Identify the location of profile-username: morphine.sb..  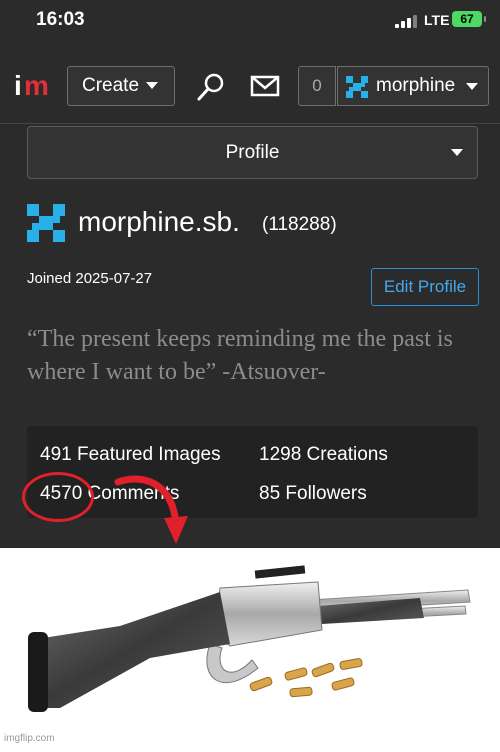
(159, 221).